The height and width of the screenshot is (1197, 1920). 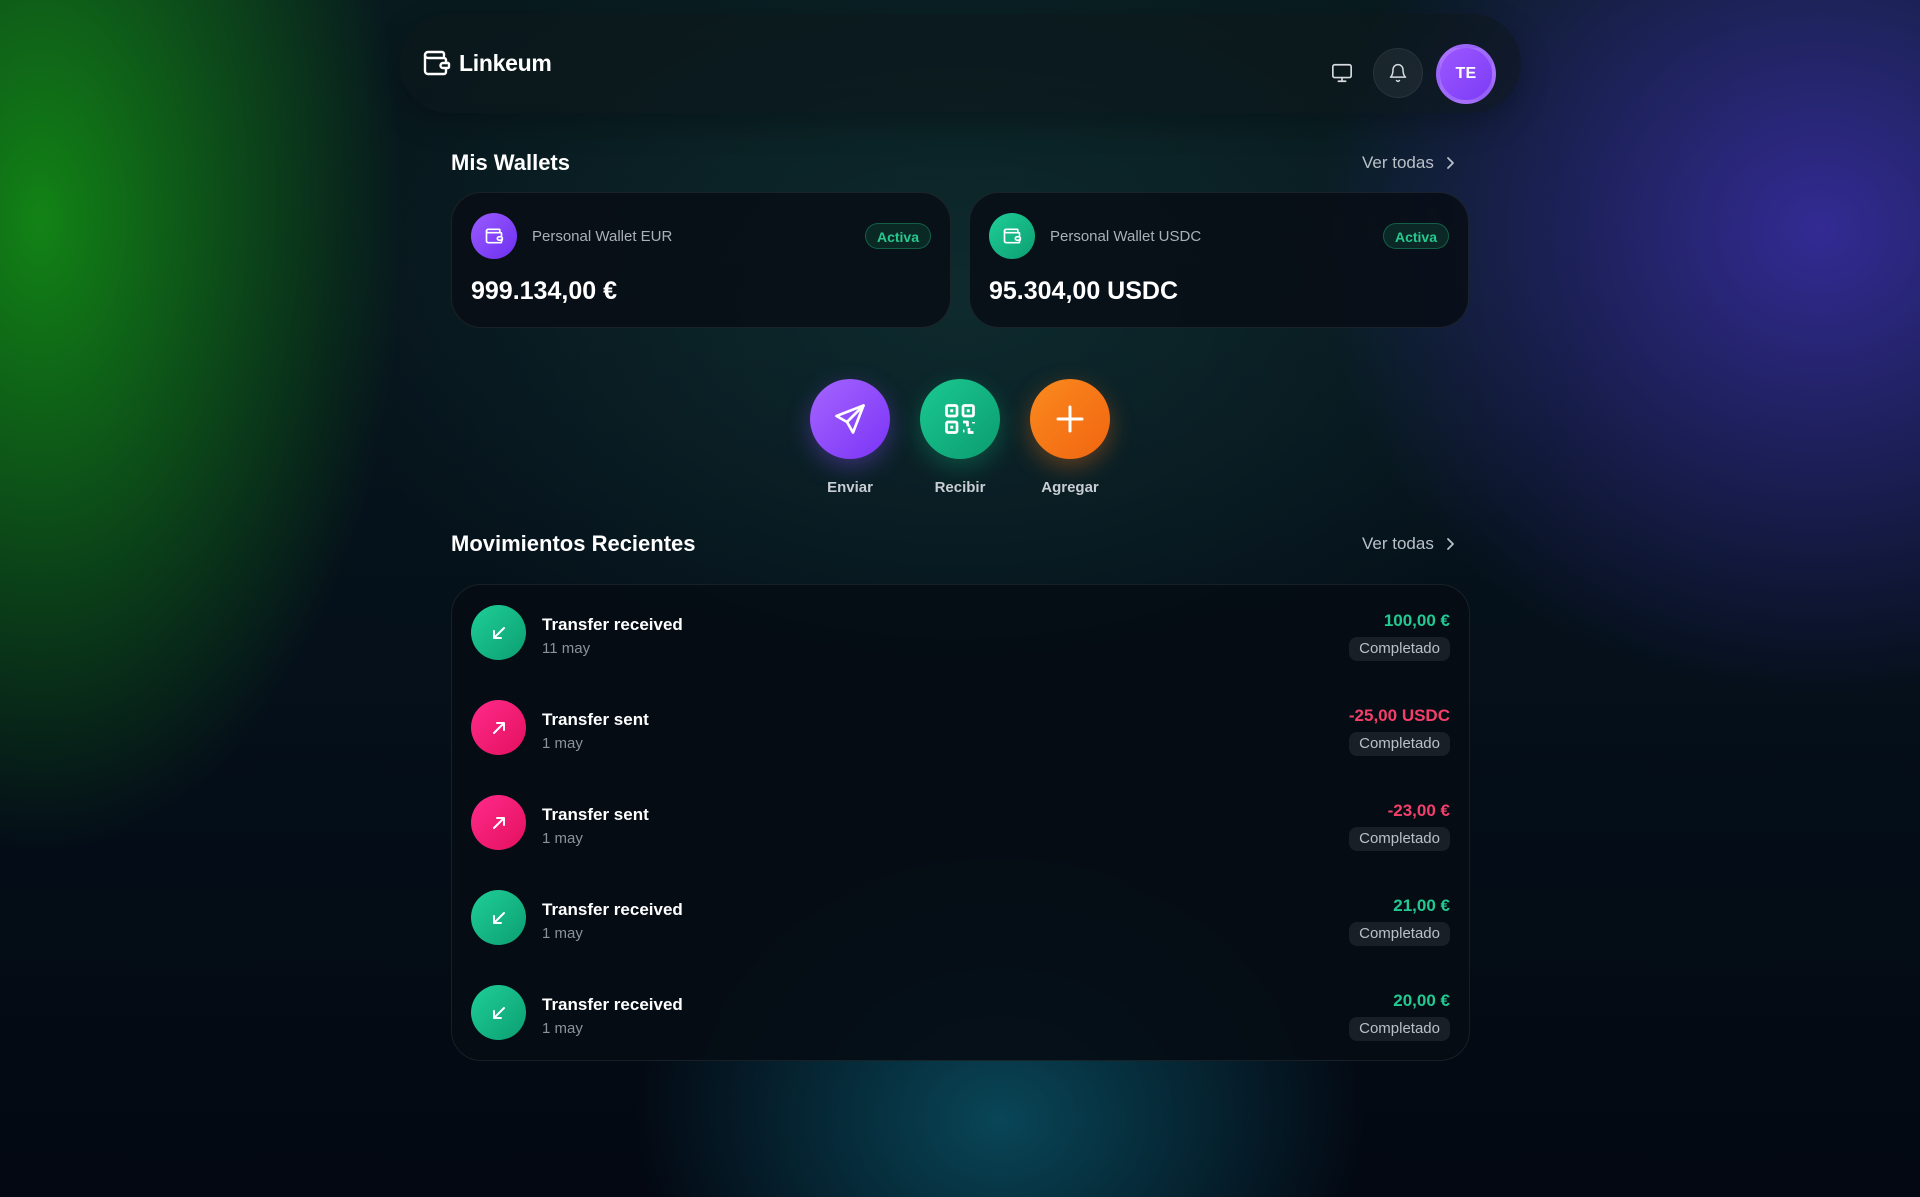 I want to click on transaction-amount: -25,00 USDC, so click(x=1399, y=715).